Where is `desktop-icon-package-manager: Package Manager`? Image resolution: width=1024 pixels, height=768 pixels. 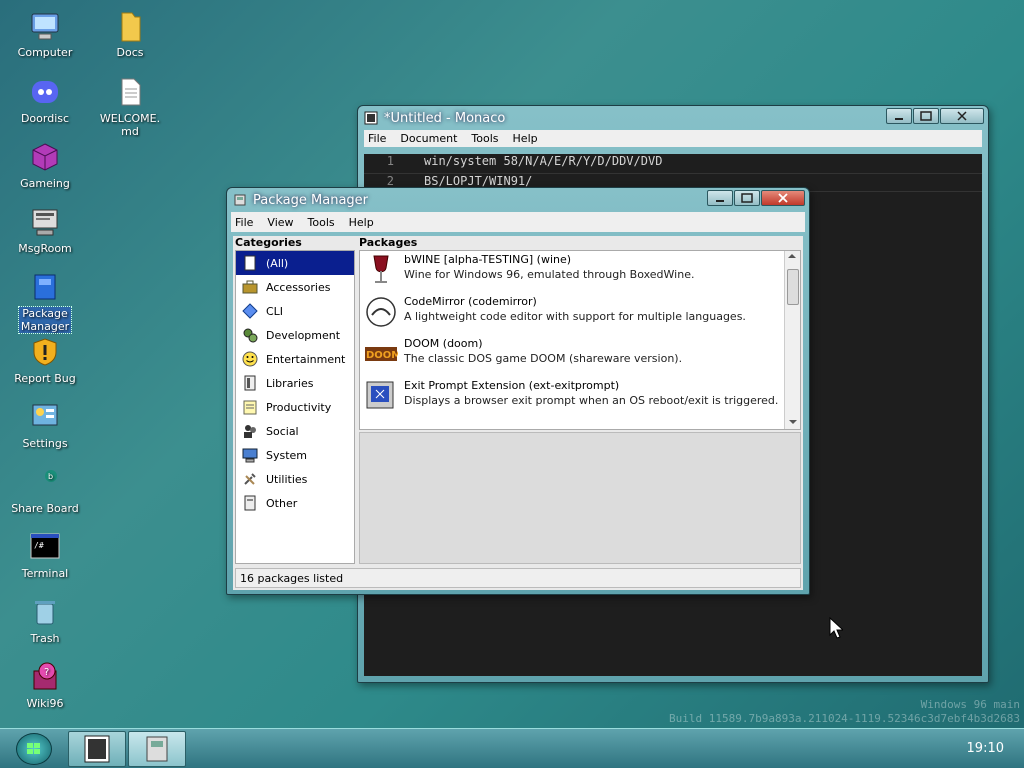
desktop-icon-package-manager: Package Manager is located at coordinates (45, 302).